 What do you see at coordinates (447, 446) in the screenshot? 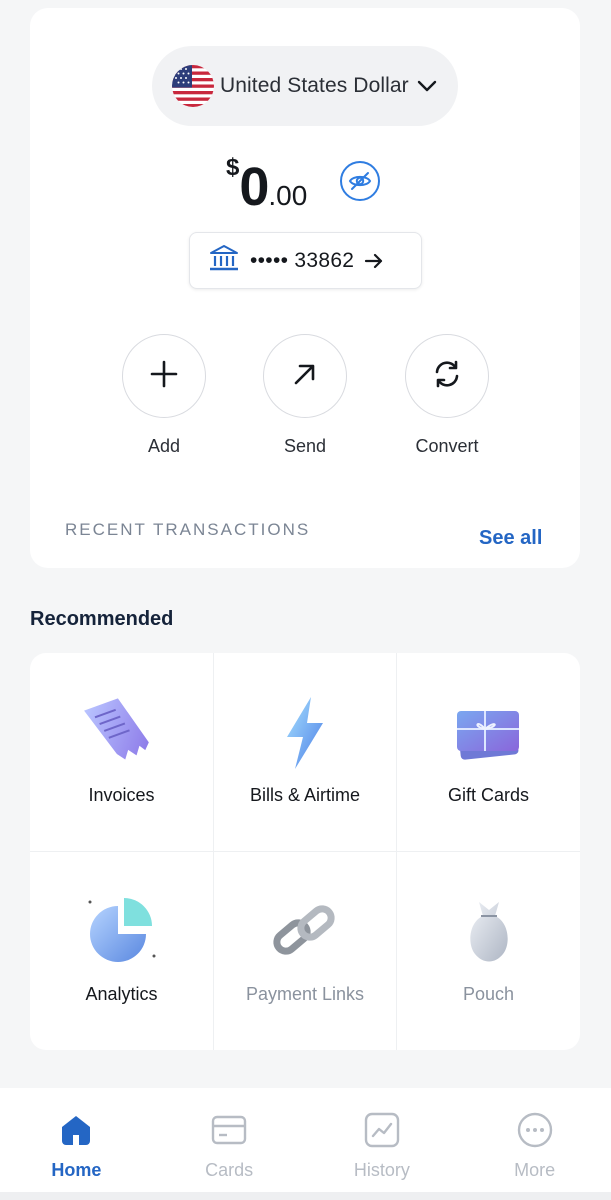
I see `convert-label: Convert` at bounding box center [447, 446].